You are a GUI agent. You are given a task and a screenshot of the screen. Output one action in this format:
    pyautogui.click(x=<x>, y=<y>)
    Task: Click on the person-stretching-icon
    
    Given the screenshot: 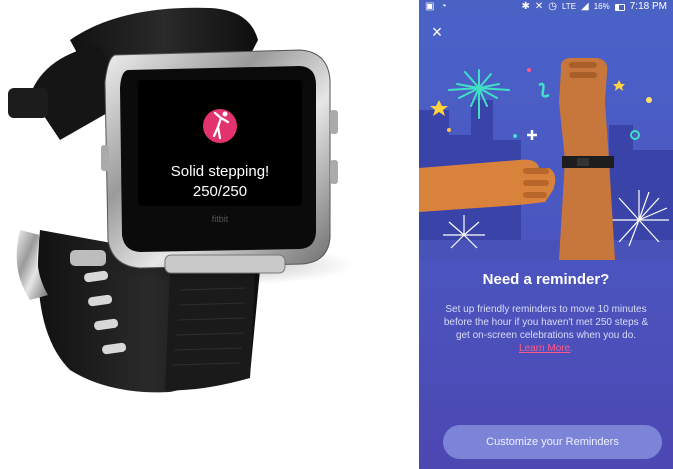 What is the action you would take?
    pyautogui.click(x=220, y=126)
    